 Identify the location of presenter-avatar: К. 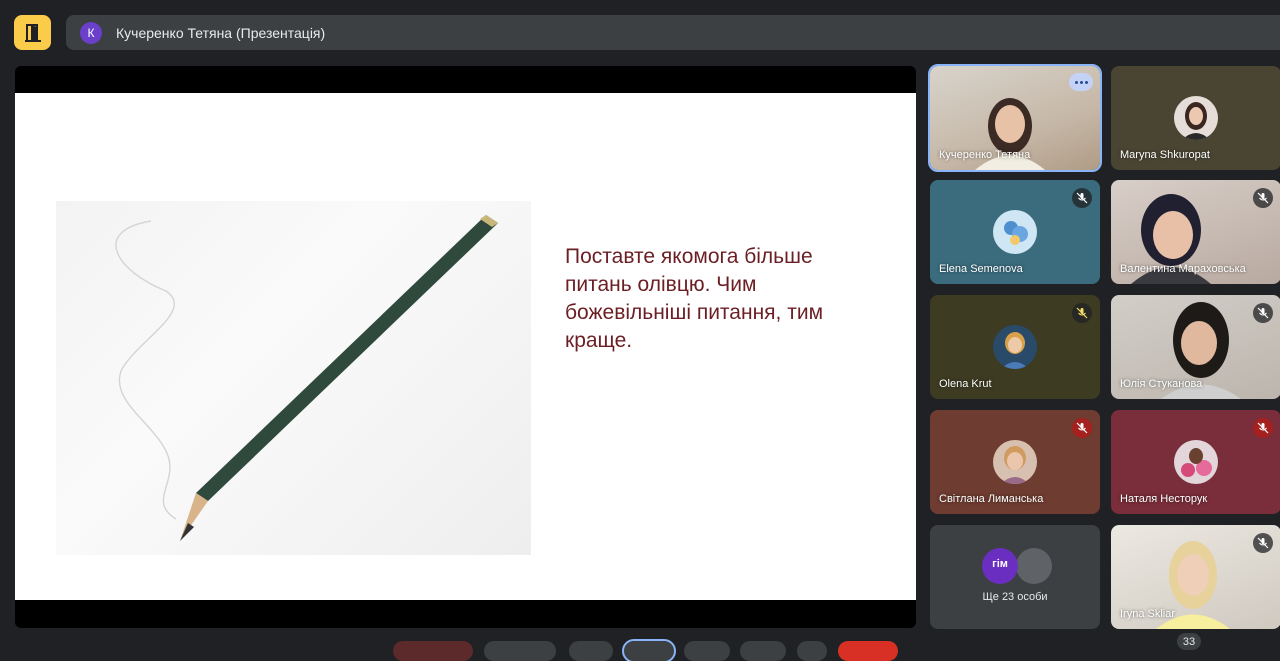
(91, 32).